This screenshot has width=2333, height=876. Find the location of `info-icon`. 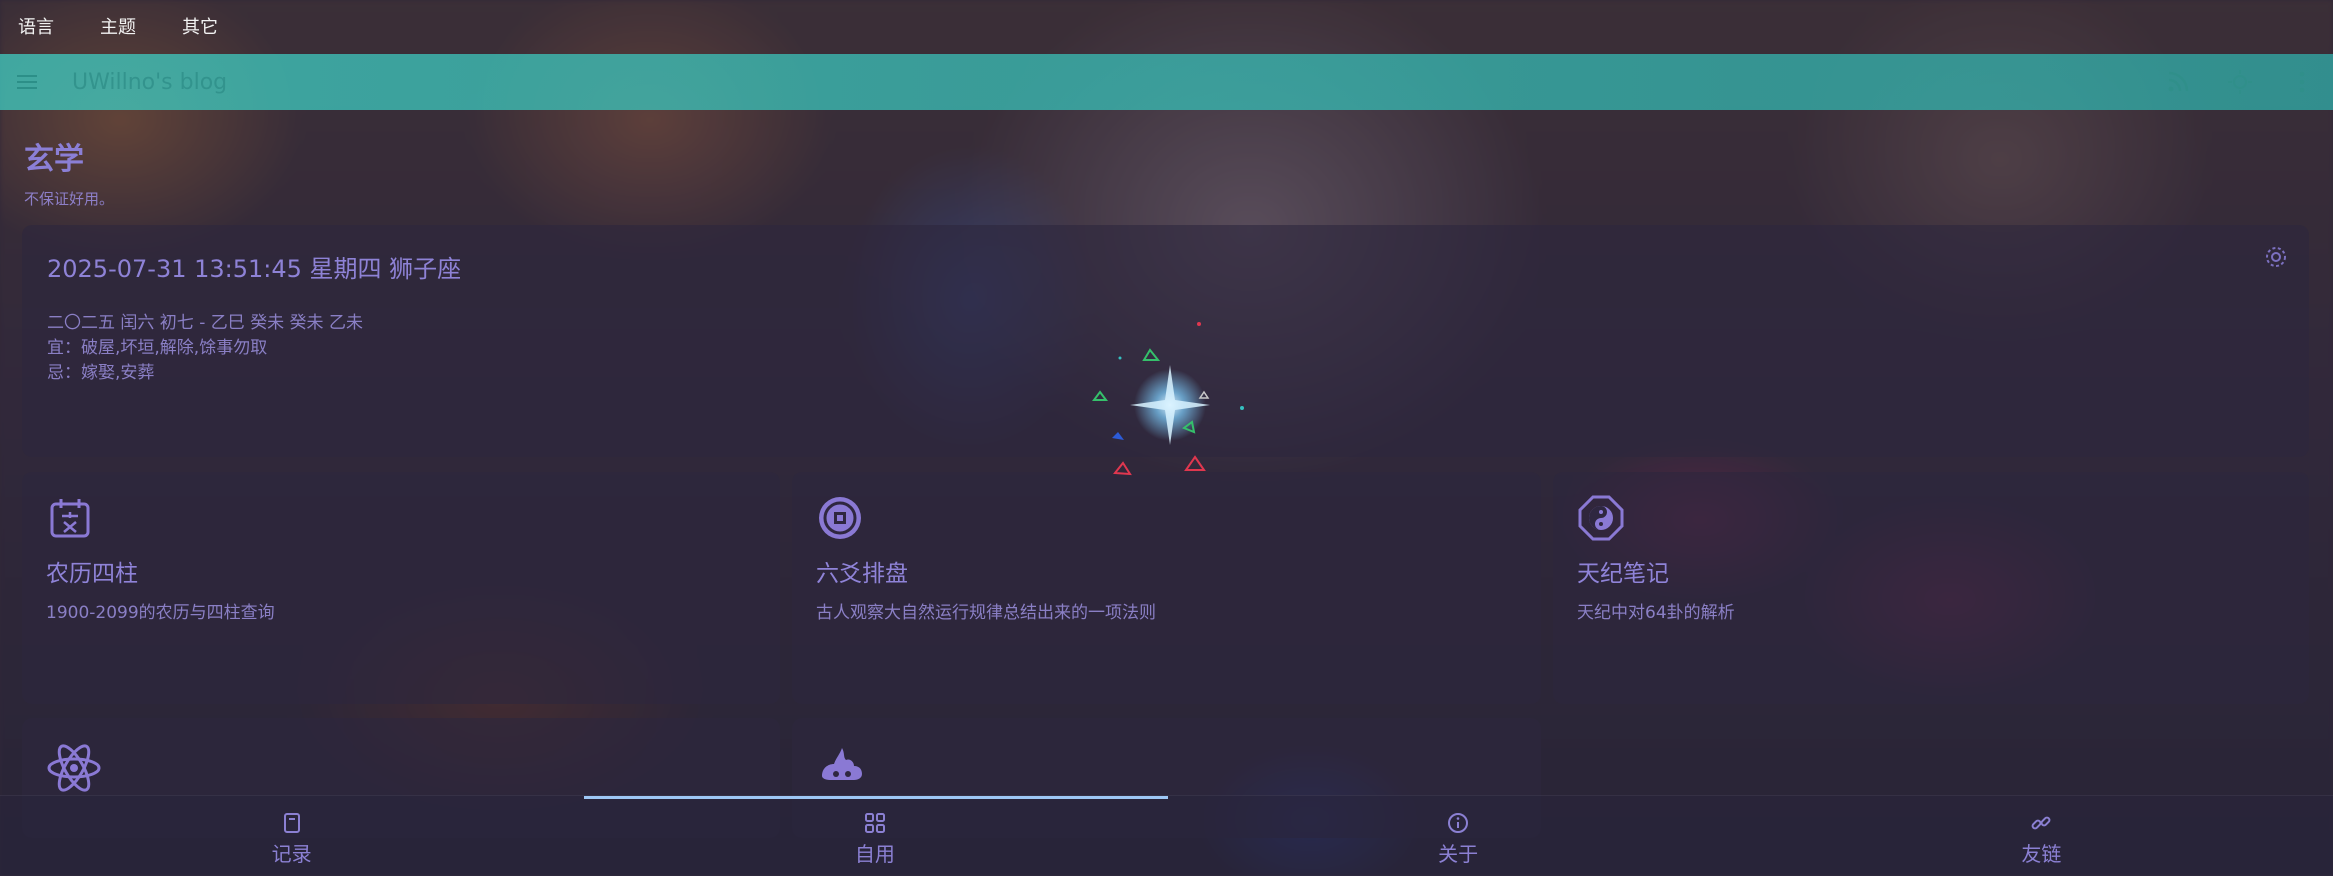

info-icon is located at coordinates (1458, 823).